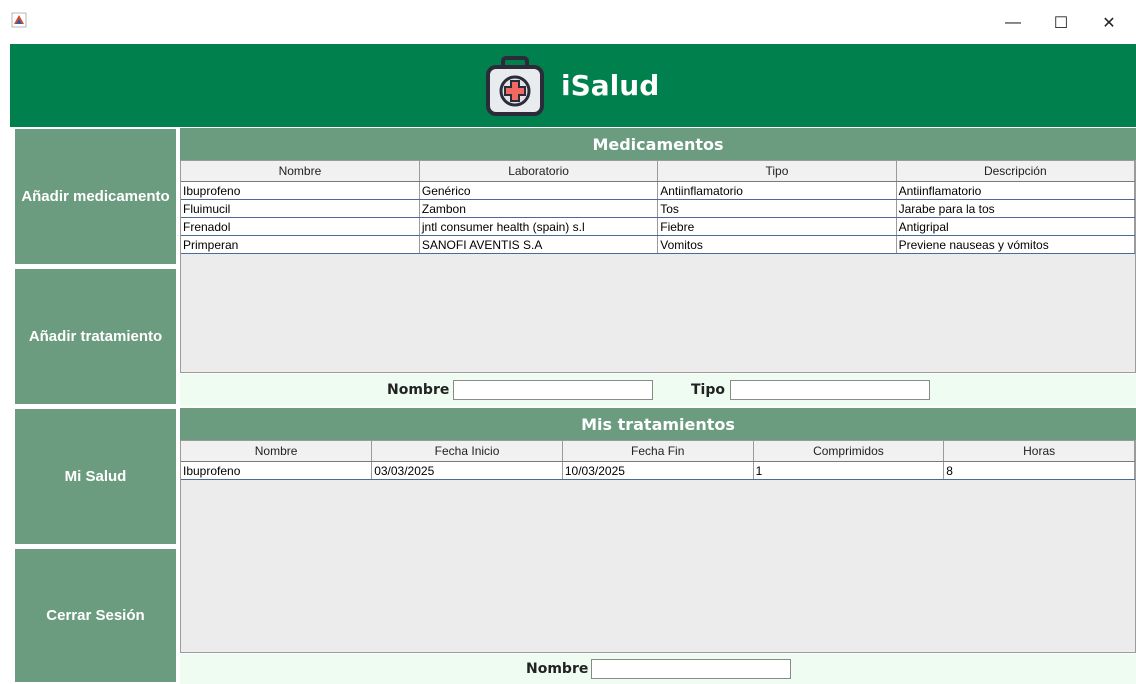 The image size is (1136, 684). I want to click on column-header: Fecha Inicio, so click(467, 451).